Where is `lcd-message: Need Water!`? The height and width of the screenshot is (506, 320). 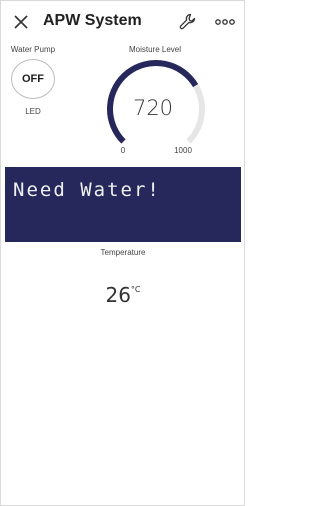
lcd-message: Need Water! is located at coordinates (87, 190).